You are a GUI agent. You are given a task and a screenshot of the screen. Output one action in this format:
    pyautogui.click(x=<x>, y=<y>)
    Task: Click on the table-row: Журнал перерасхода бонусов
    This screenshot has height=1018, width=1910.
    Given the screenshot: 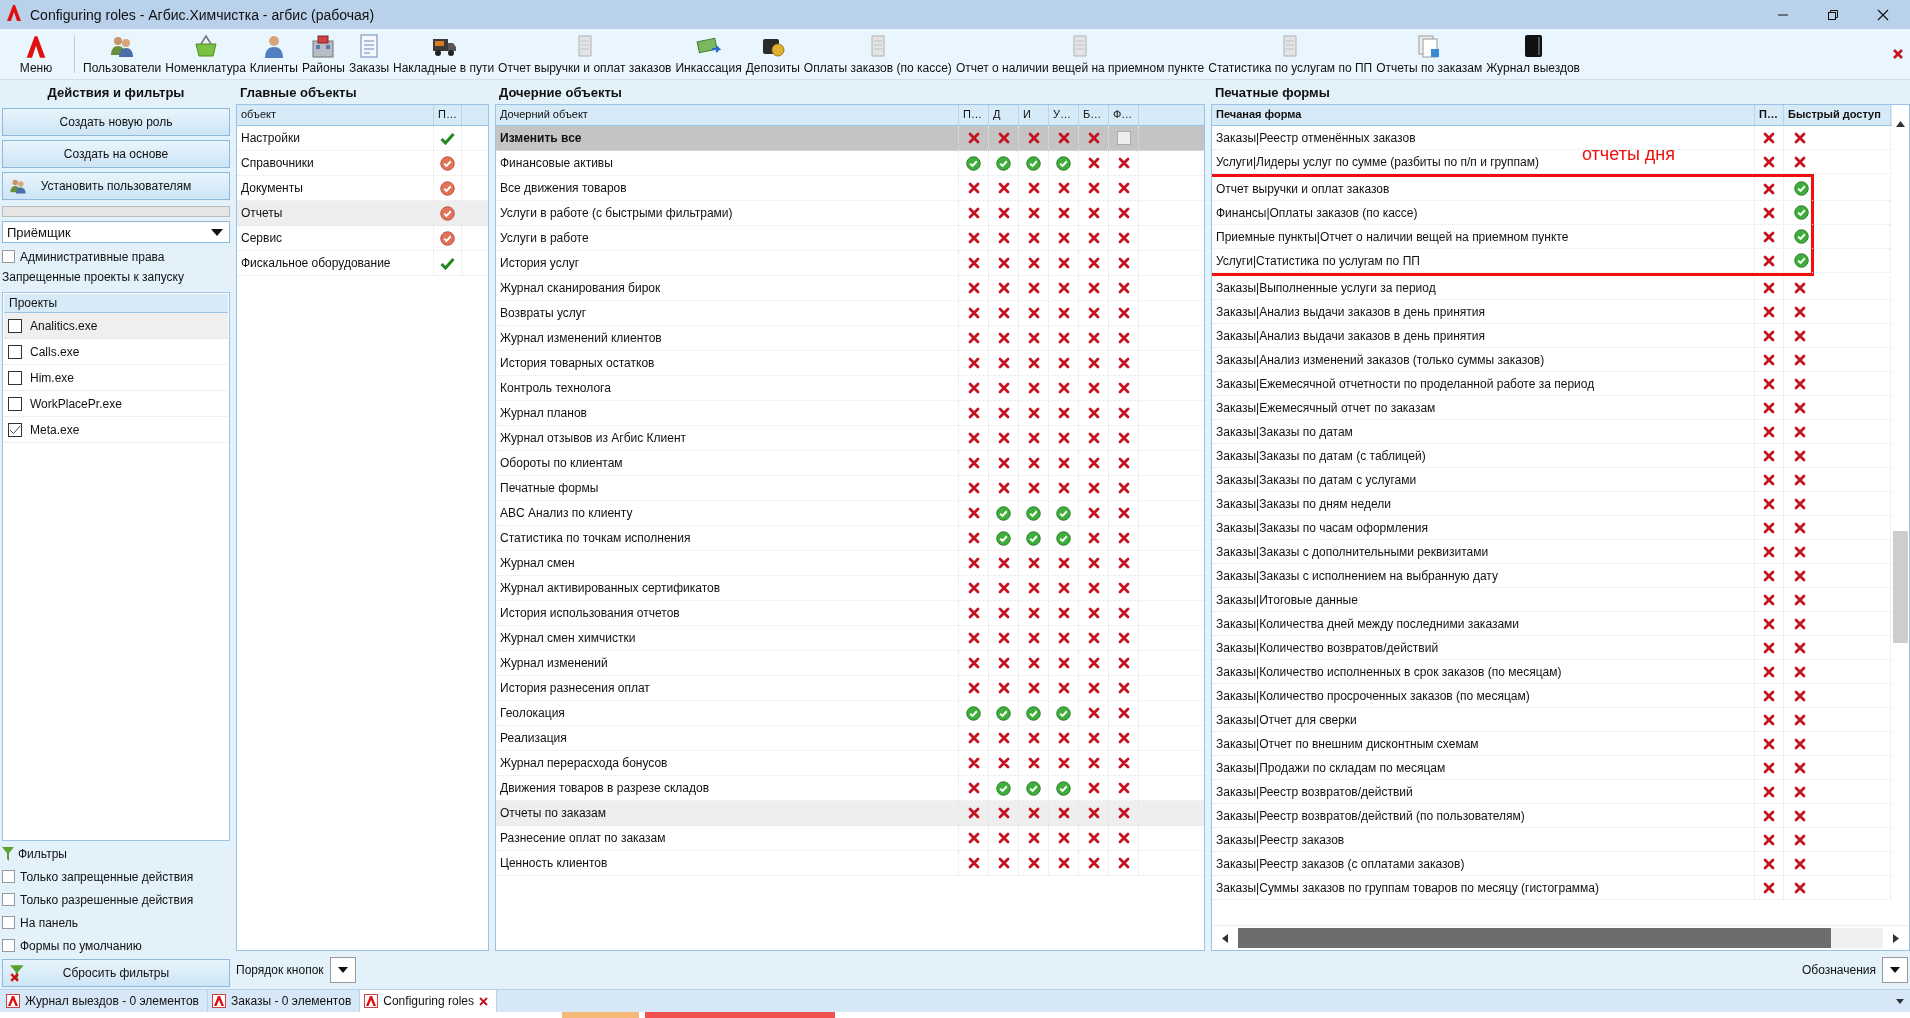 What is the action you would take?
    pyautogui.click(x=850, y=763)
    